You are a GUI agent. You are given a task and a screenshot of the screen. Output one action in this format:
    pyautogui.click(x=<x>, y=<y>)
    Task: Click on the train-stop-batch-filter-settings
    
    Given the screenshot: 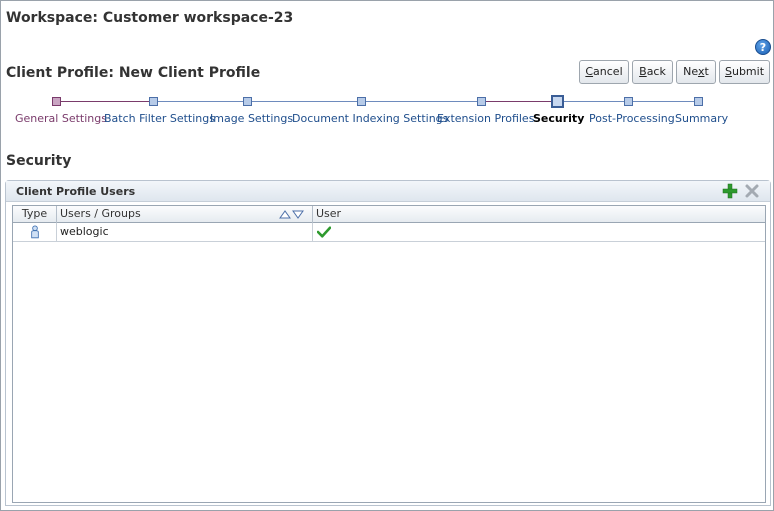 What is the action you would take?
    pyautogui.click(x=153, y=101)
    